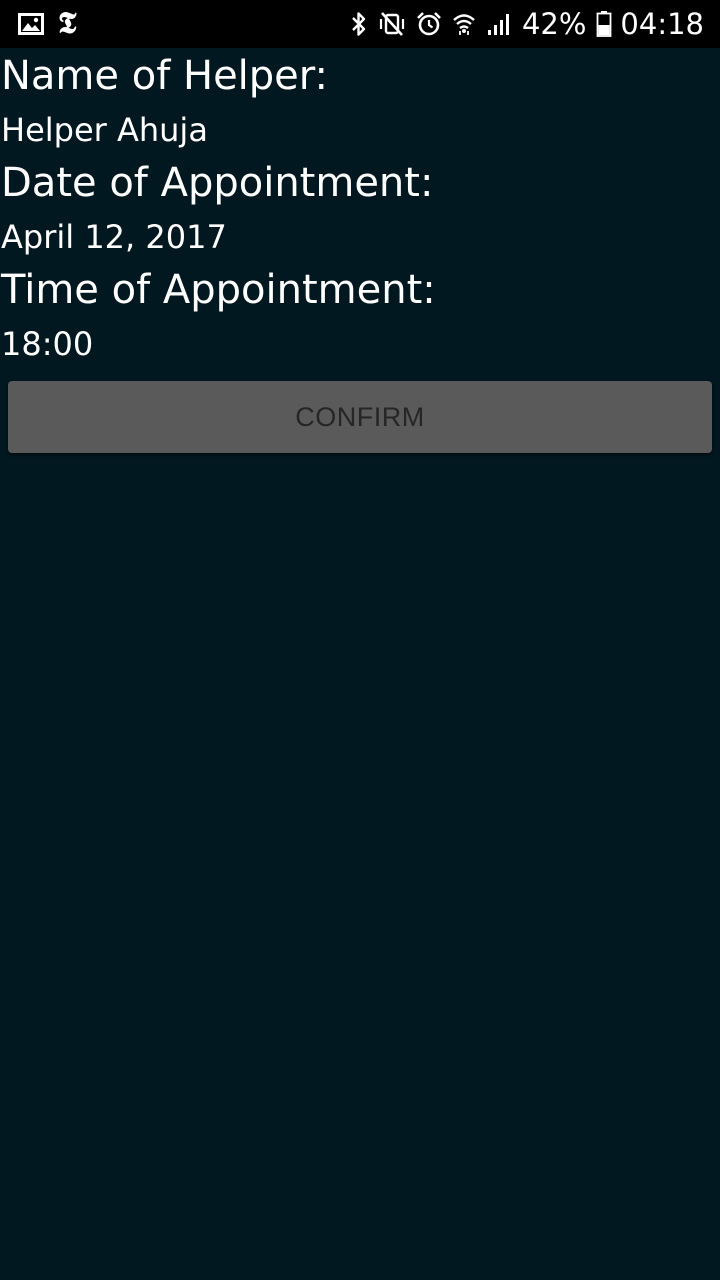 This screenshot has width=720, height=1280. I want to click on appointment-date-value: April 12, 2017, so click(114, 237).